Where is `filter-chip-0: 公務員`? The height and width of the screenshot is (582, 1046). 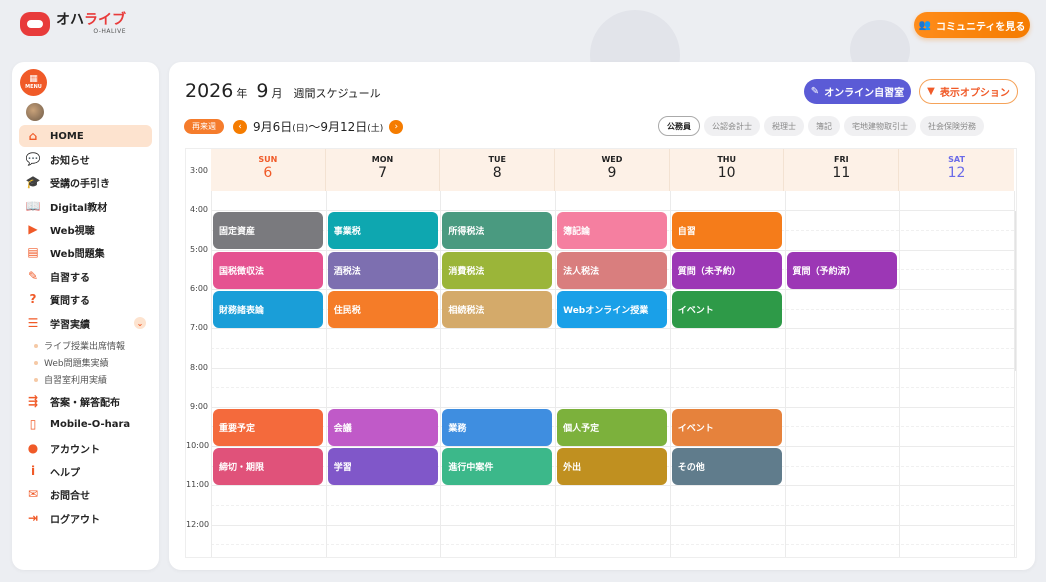 filter-chip-0: 公務員 is located at coordinates (679, 126).